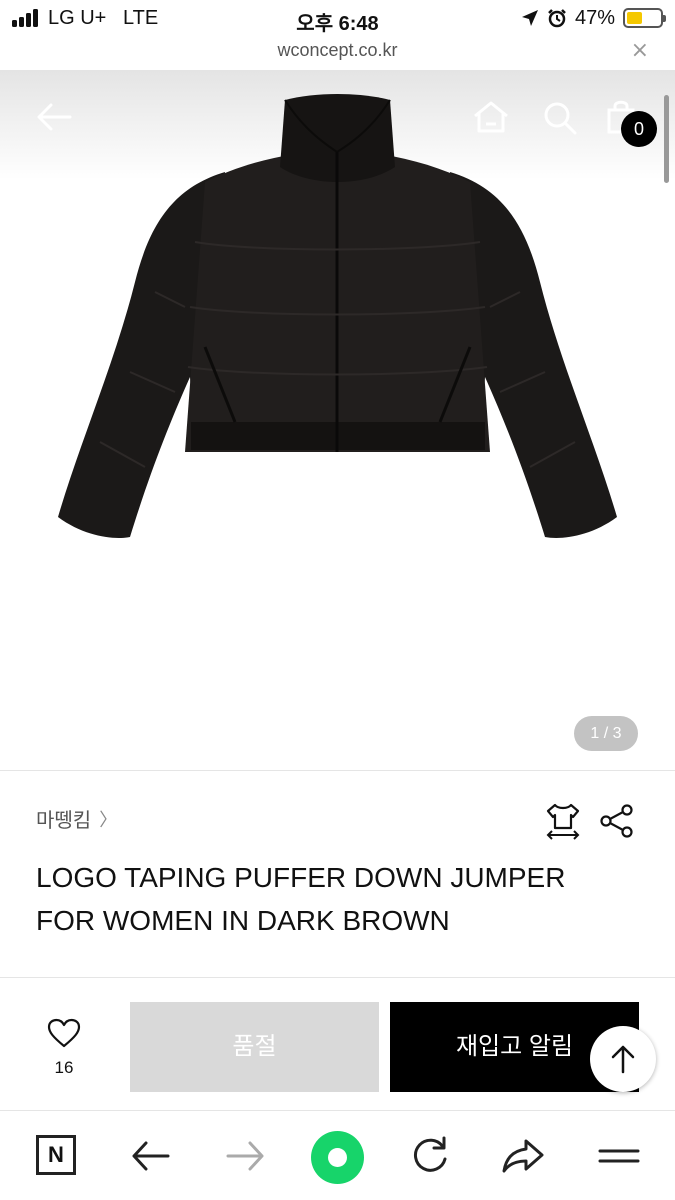 This screenshot has height=1200, width=675. What do you see at coordinates (245, 1156) in the screenshot?
I see `forward-icon` at bounding box center [245, 1156].